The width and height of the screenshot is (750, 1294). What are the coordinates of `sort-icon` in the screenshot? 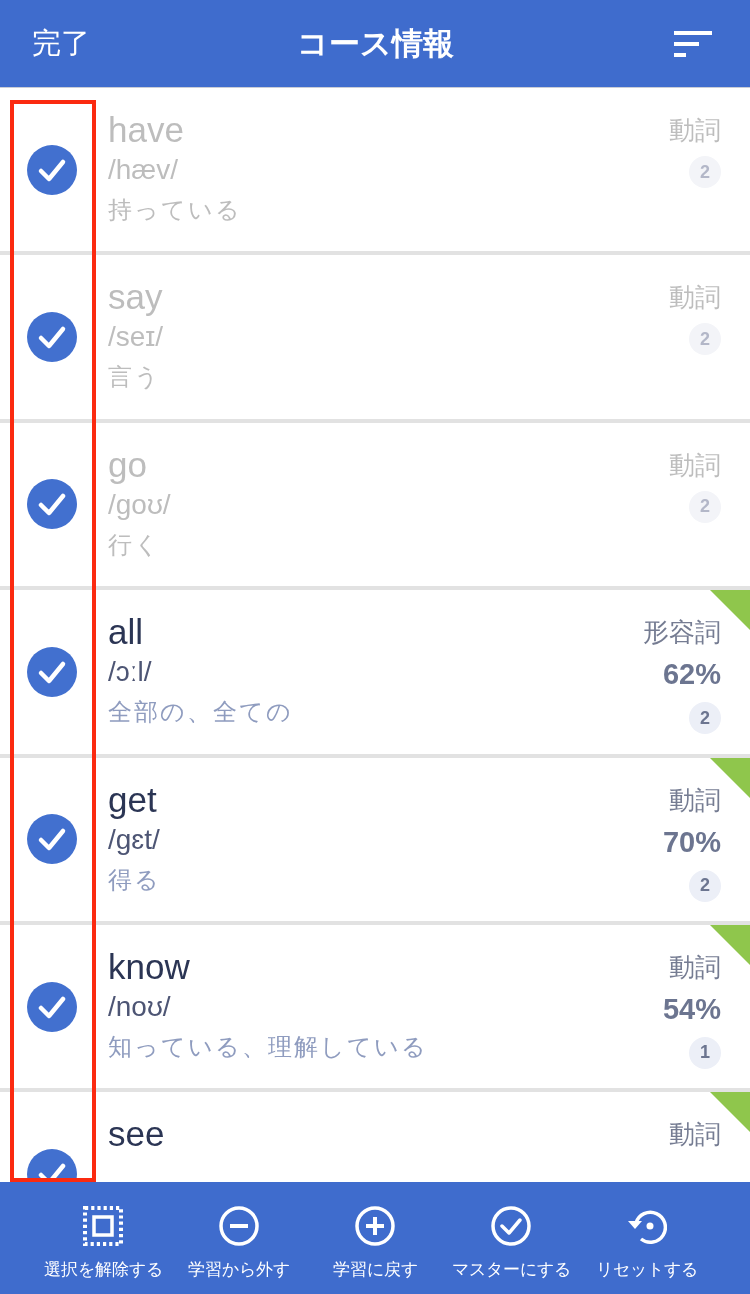 It's located at (693, 43).